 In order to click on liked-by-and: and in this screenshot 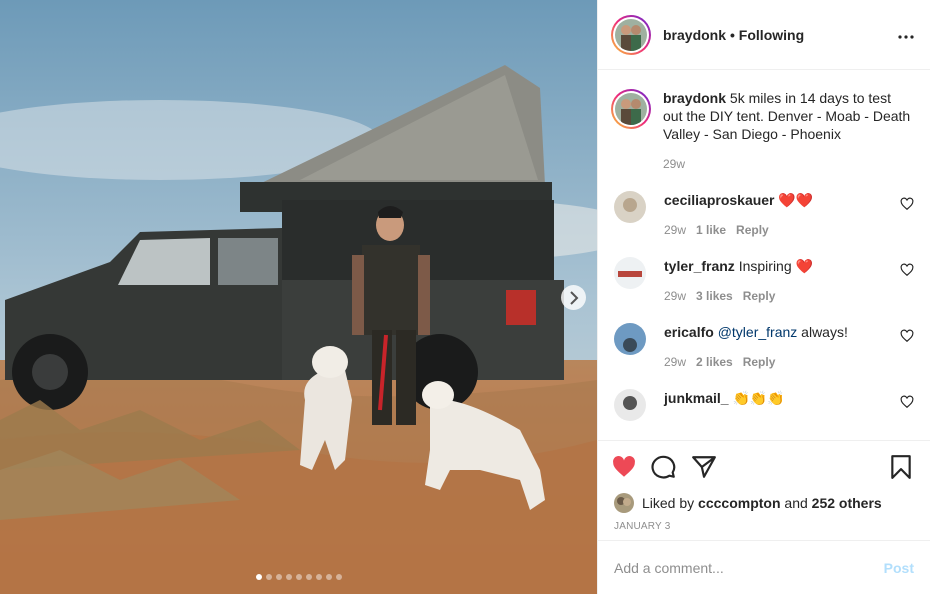, I will do `click(796, 503)`.